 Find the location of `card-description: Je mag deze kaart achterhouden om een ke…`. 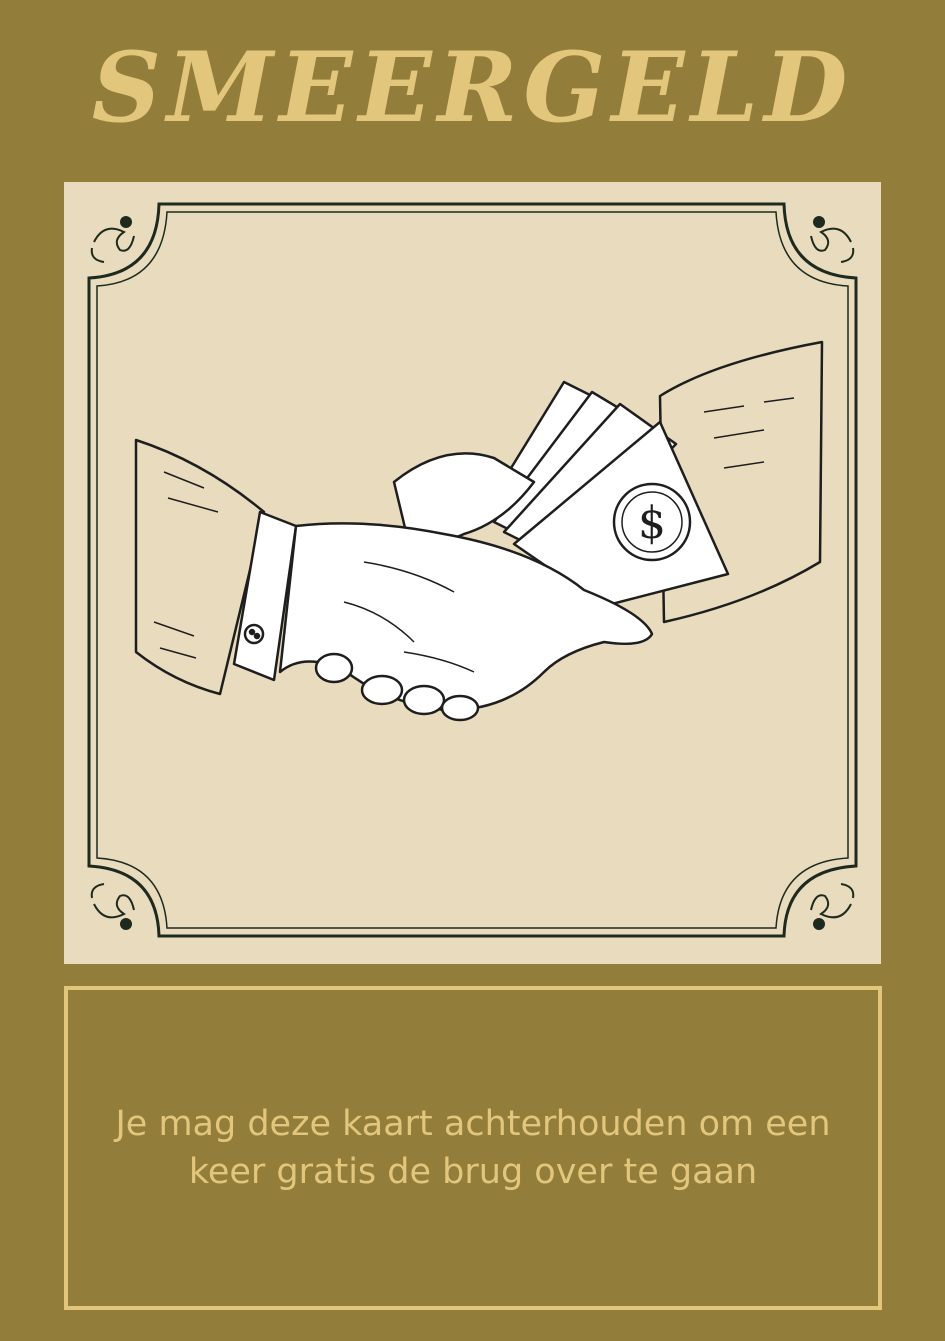

card-description: Je mag deze kaart achterhouden om een ke… is located at coordinates (473, 1148).